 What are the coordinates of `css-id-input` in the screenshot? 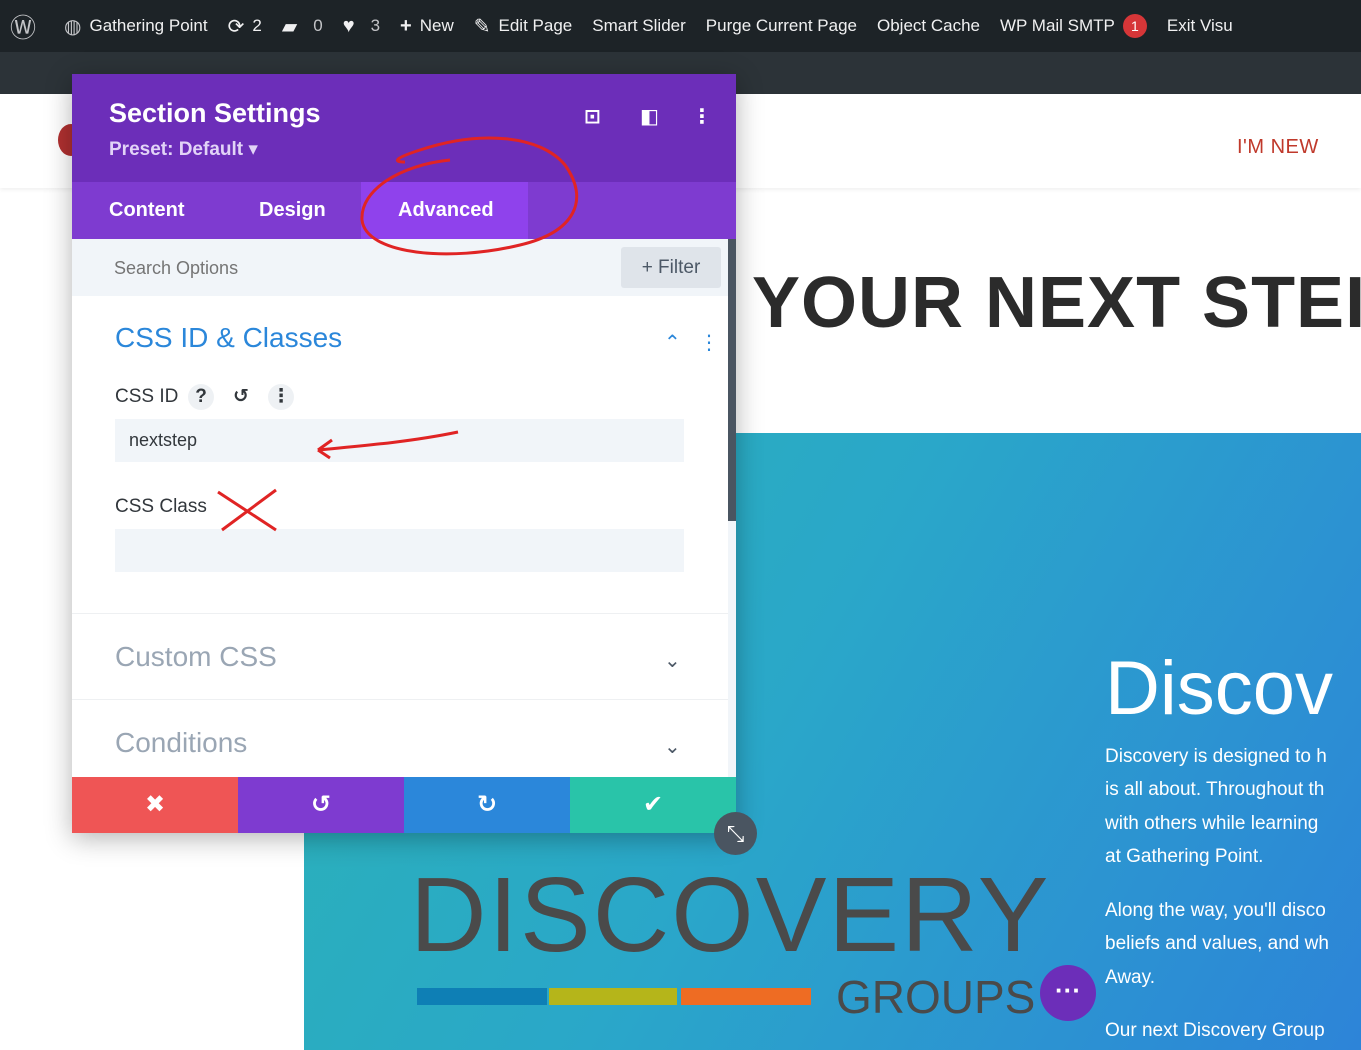 It's located at (399, 440).